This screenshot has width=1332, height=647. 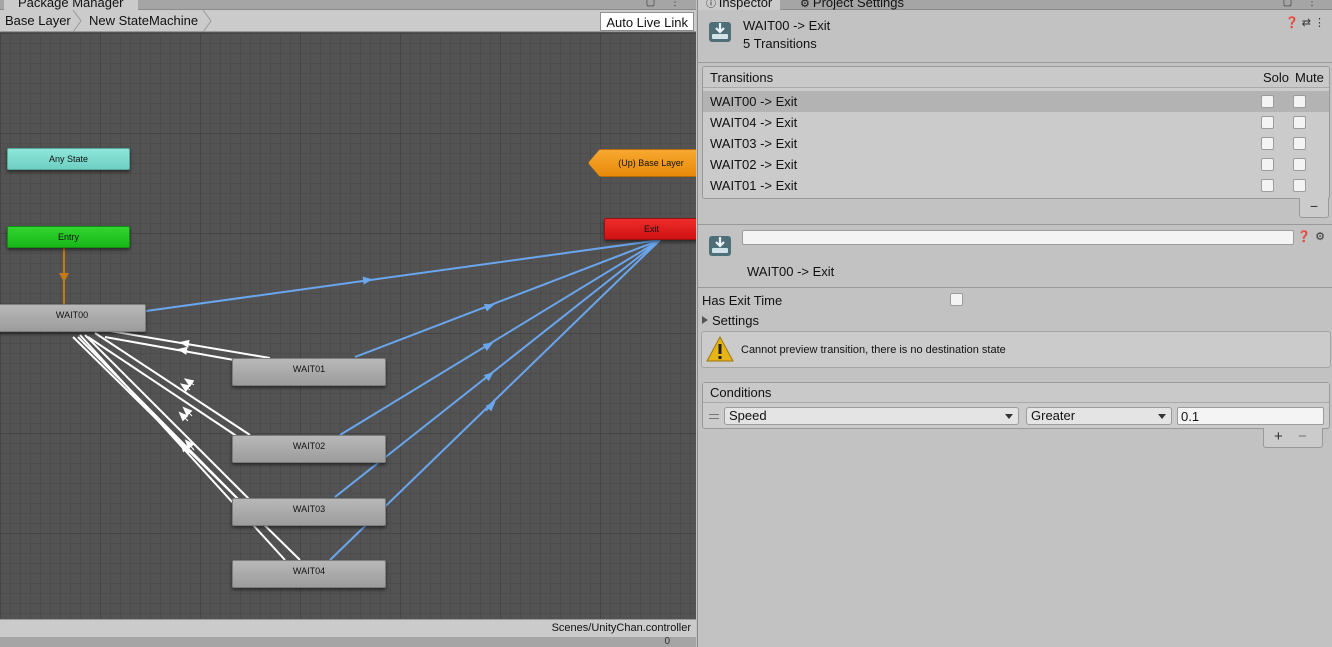 I want to click on header-tools: ❓⇄⋮, so click(x=1306, y=22).